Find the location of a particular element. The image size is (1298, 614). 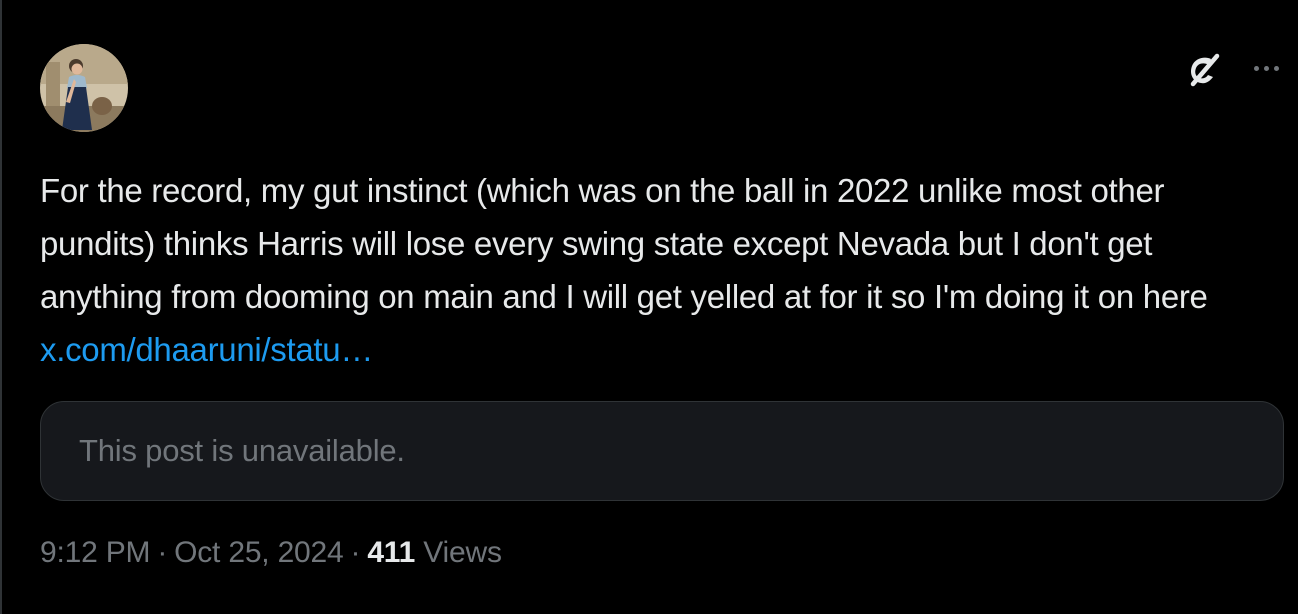

views-label: Views is located at coordinates (462, 552).